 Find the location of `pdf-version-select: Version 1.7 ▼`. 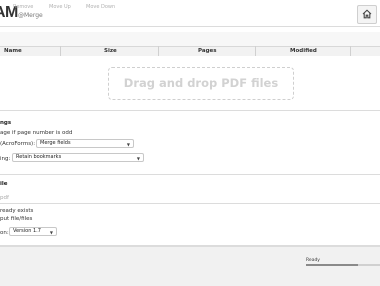

pdf-version-select: Version 1.7 ▼ is located at coordinates (33, 231).